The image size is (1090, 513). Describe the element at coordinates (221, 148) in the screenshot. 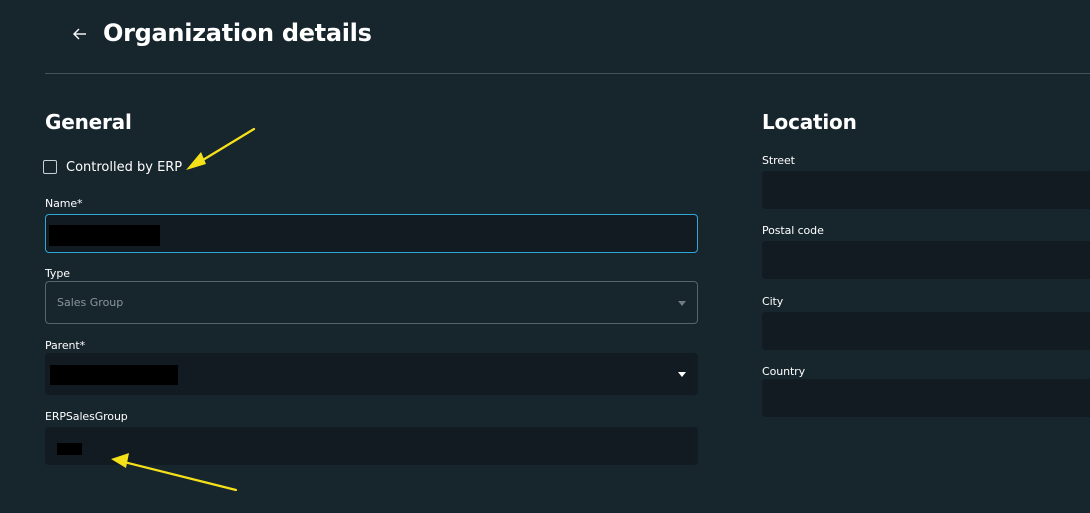

I see `annotation-arrow-erp-checkbox` at that location.